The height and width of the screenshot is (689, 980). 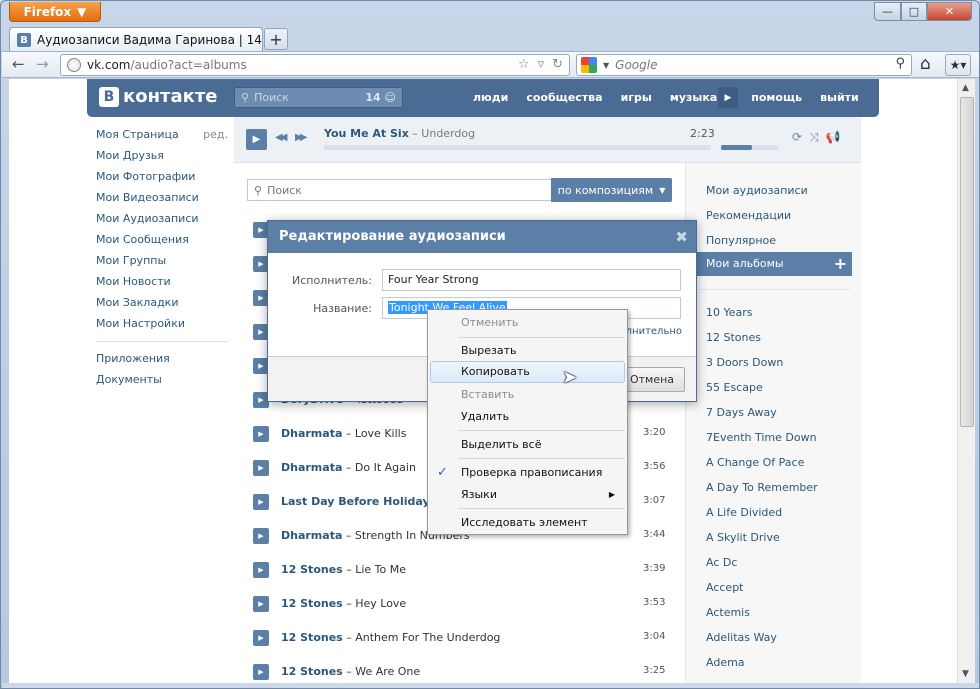 I want to click on album-item: 10 Years, so click(x=729, y=312).